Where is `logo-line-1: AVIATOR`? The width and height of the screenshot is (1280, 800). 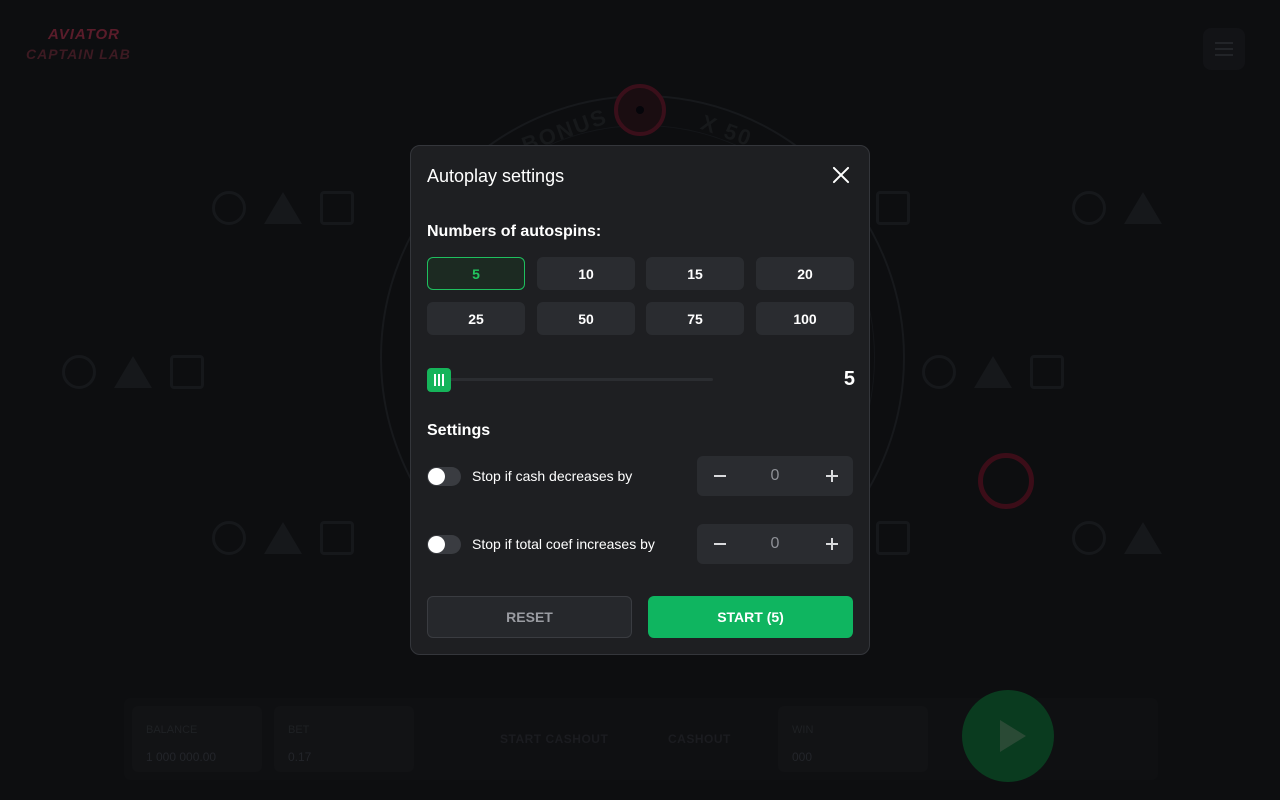 logo-line-1: AVIATOR is located at coordinates (84, 34).